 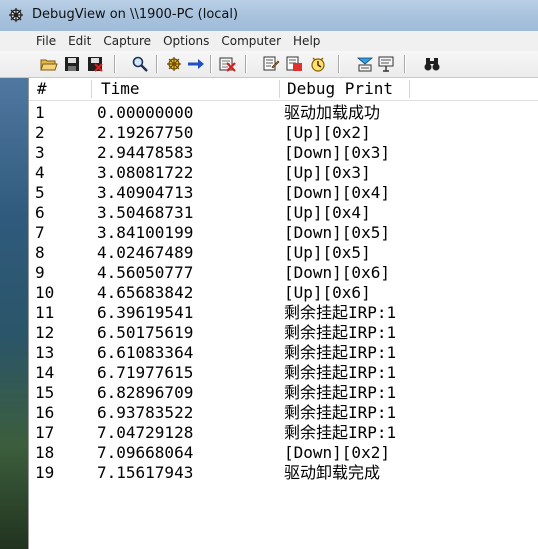 I want to click on table-row: 9 4.56050777 [Down][0x6], so click(x=283, y=273).